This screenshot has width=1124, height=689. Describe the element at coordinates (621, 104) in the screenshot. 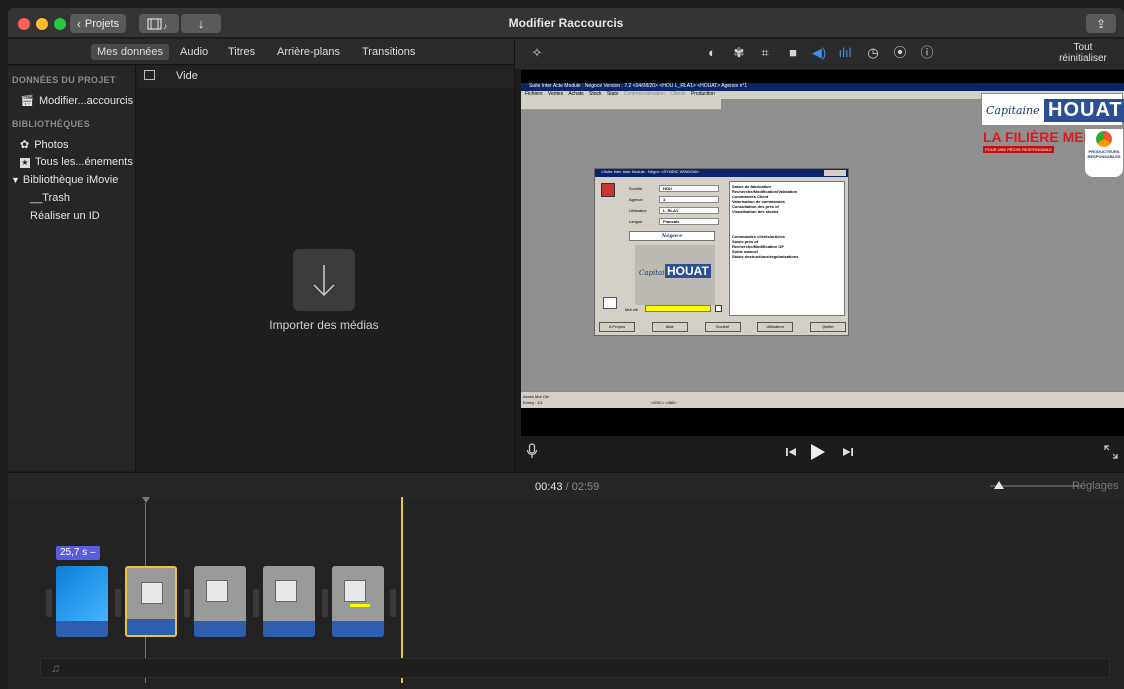

I see `app-toolbar` at that location.